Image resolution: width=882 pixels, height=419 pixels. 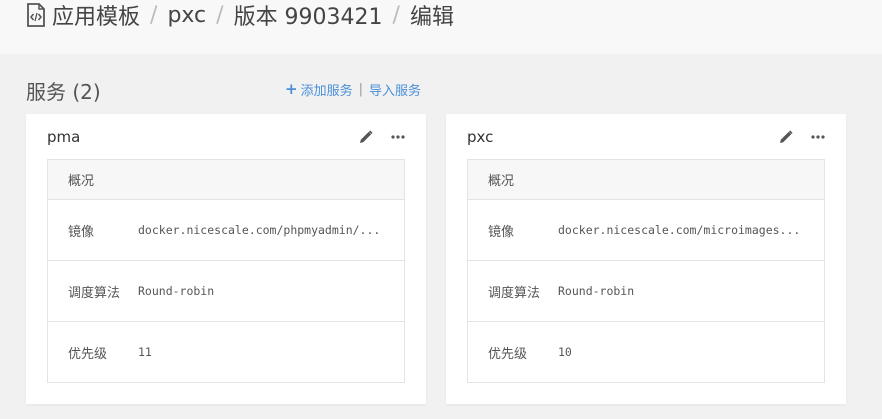 I want to click on card-header: pma, so click(x=226, y=137).